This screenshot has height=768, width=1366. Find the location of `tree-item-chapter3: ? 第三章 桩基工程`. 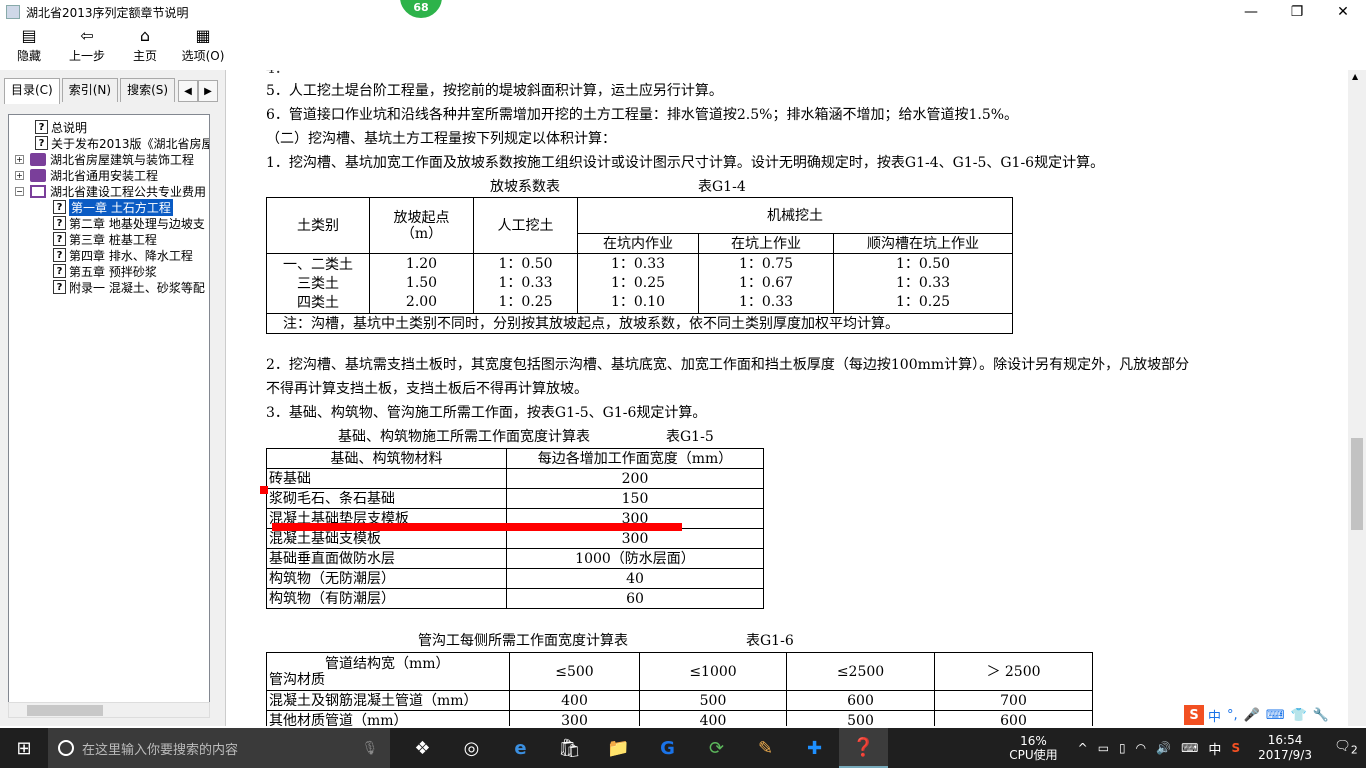

tree-item-chapter3: ? 第三章 桩基工程 is located at coordinates (105, 239).